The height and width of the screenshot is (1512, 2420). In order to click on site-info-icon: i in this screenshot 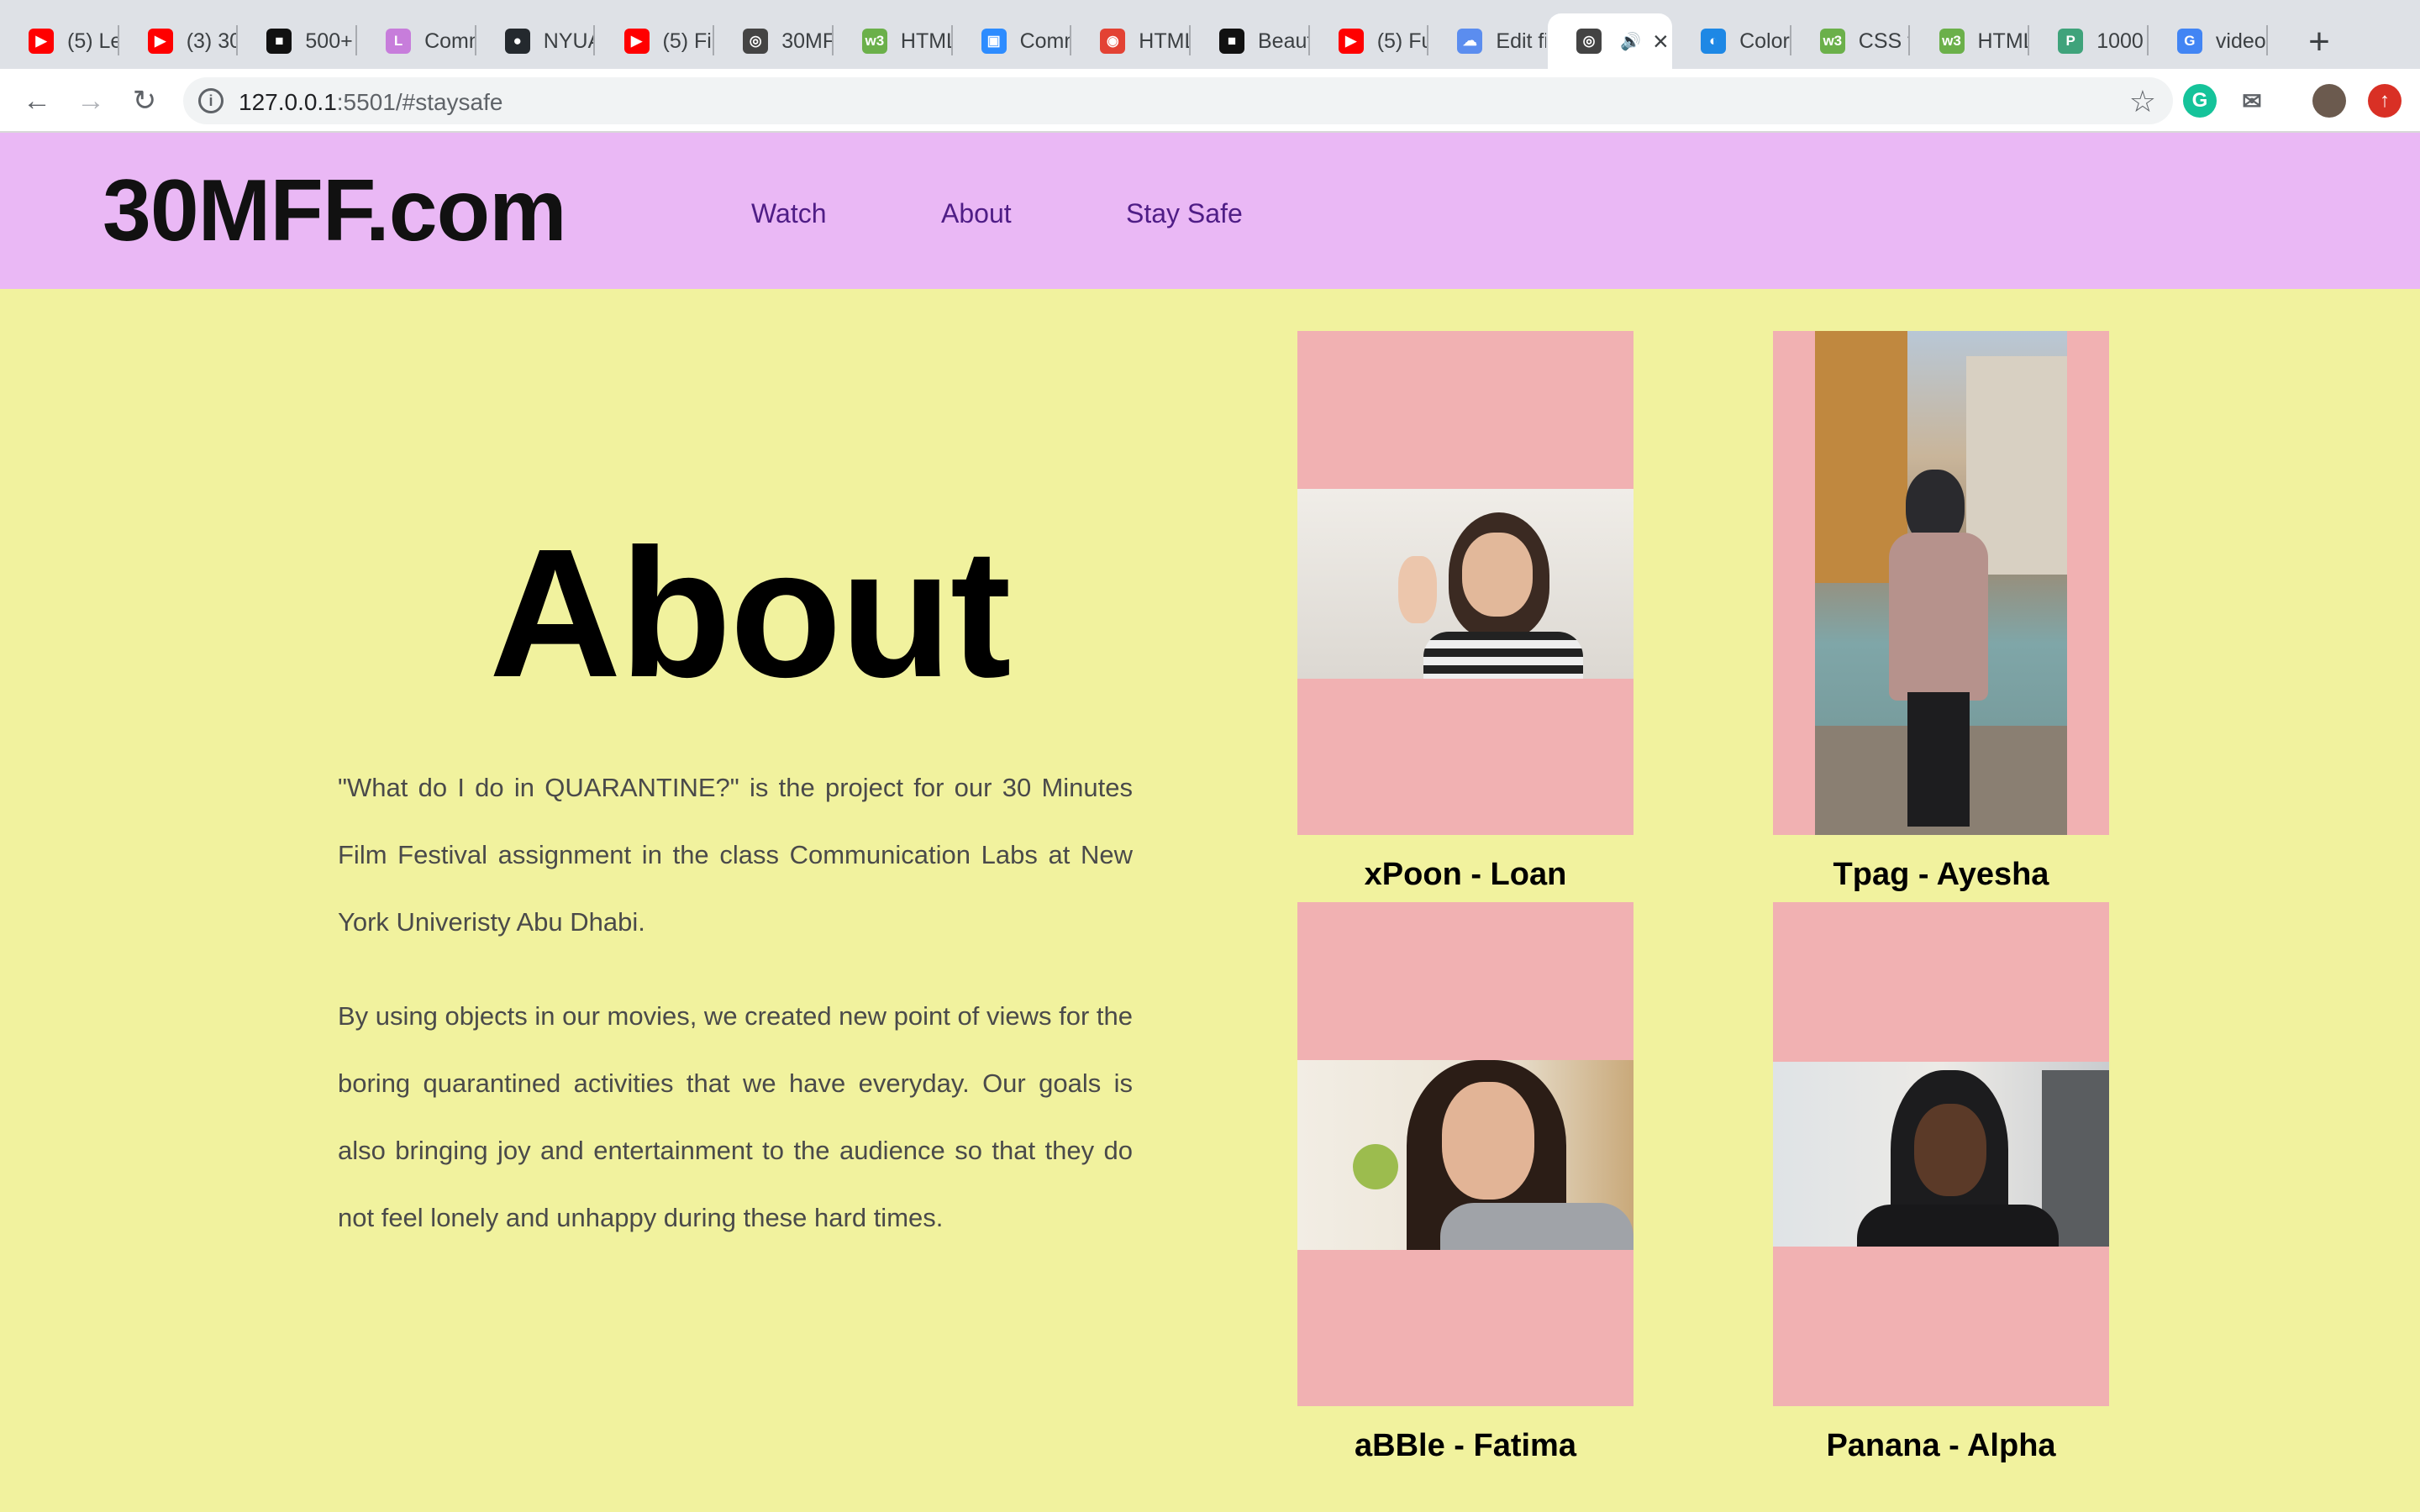, I will do `click(211, 100)`.